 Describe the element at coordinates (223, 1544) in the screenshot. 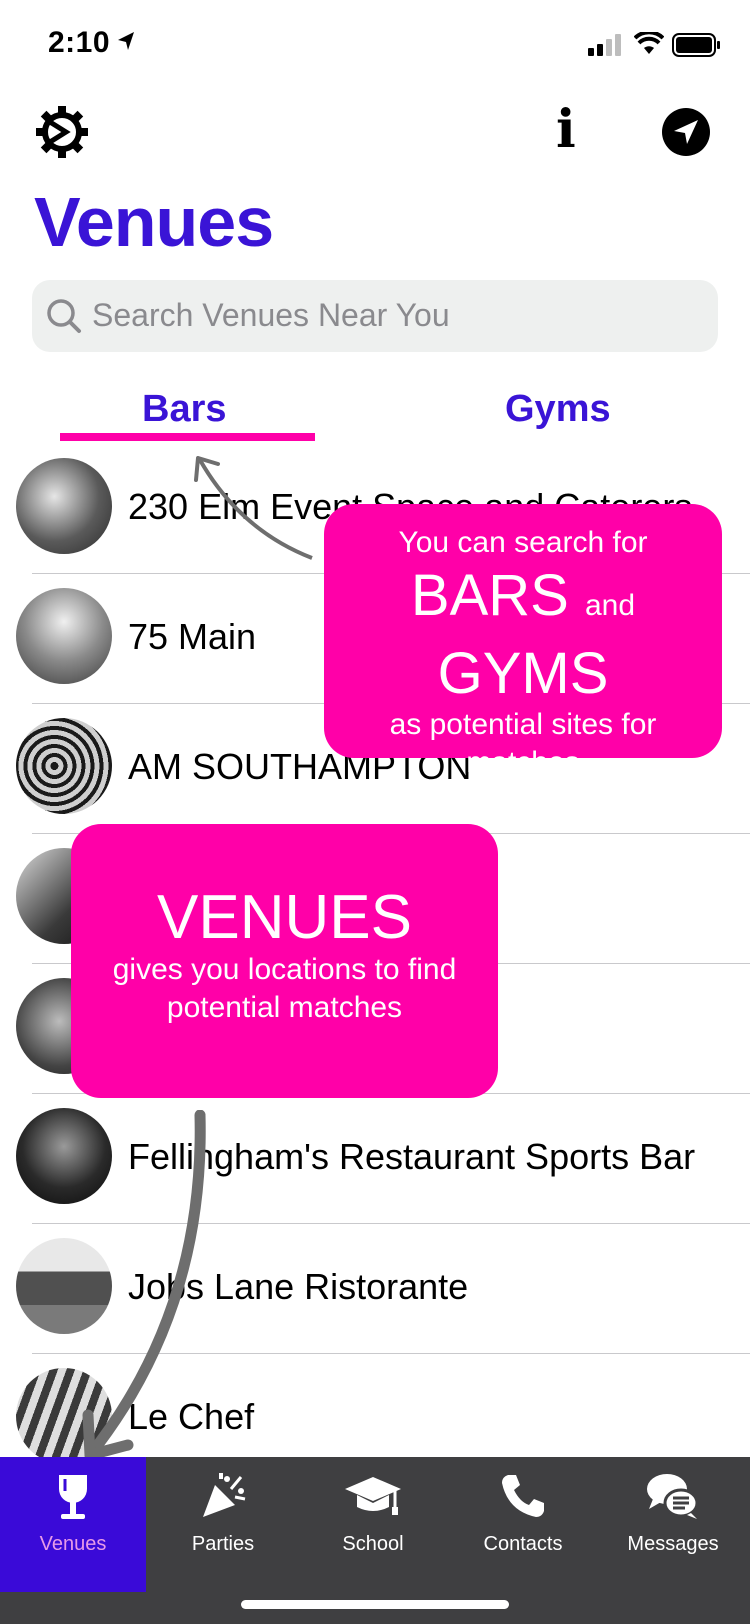

I see `tab-label: Parties` at that location.